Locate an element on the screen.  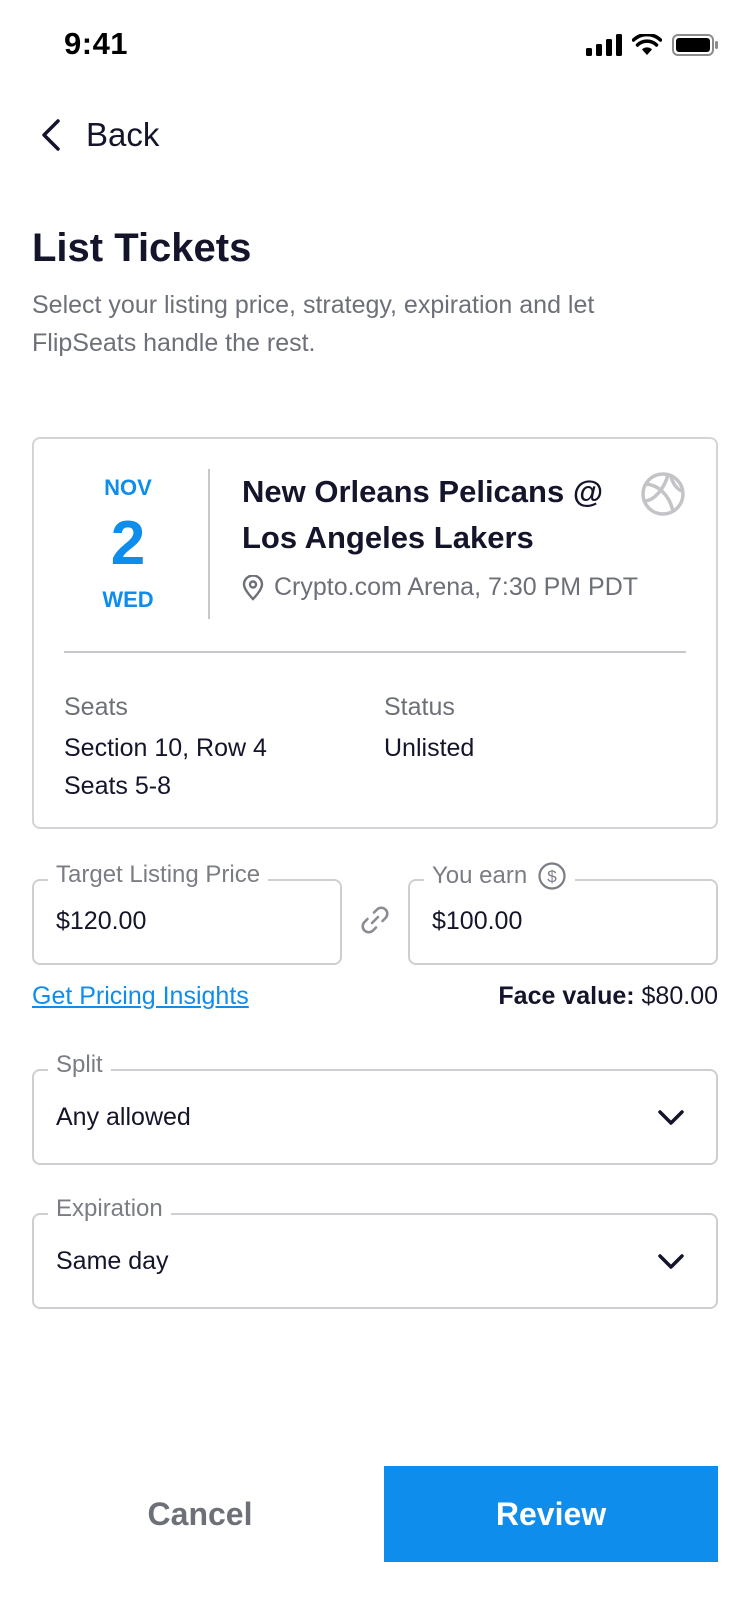
split-value: Any allowed is located at coordinates (123, 1117).